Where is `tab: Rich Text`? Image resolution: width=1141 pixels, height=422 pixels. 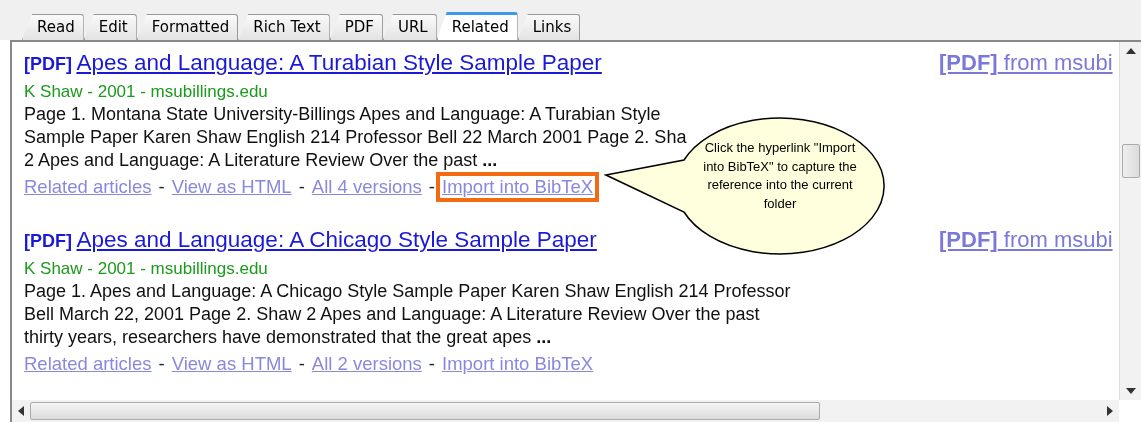 tab: Rich Text is located at coordinates (284, 27).